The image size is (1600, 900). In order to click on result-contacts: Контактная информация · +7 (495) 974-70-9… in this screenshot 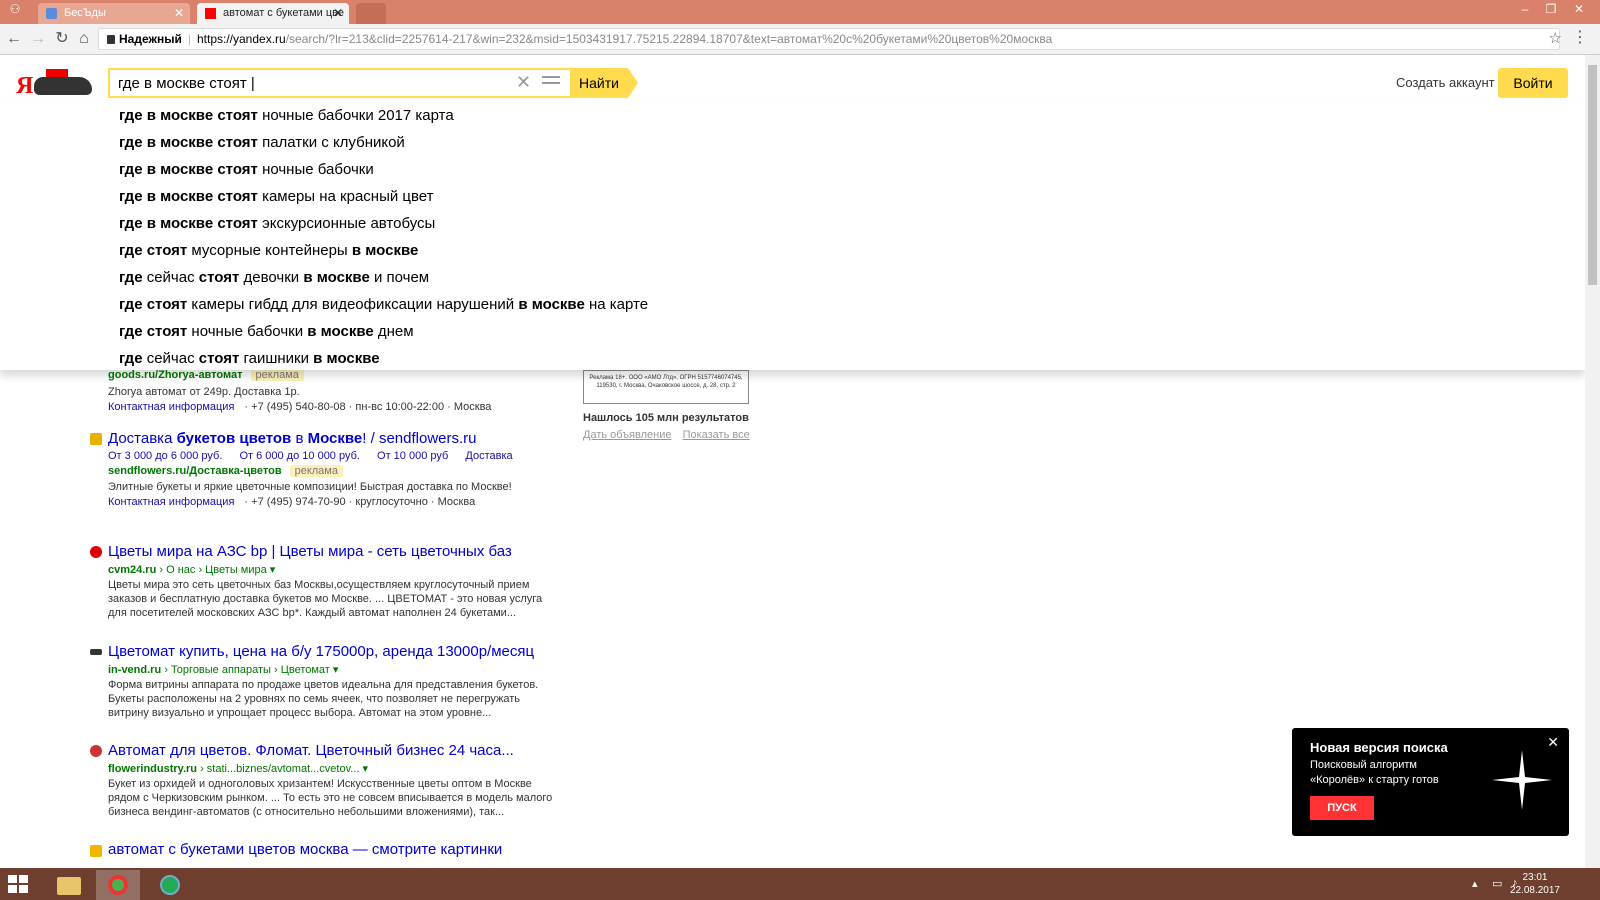, I will do `click(292, 502)`.